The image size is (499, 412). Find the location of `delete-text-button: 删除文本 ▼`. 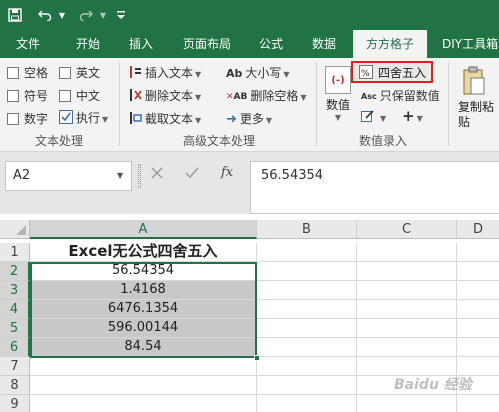

delete-text-button: 删除文本 ▼ is located at coordinates (164, 96).